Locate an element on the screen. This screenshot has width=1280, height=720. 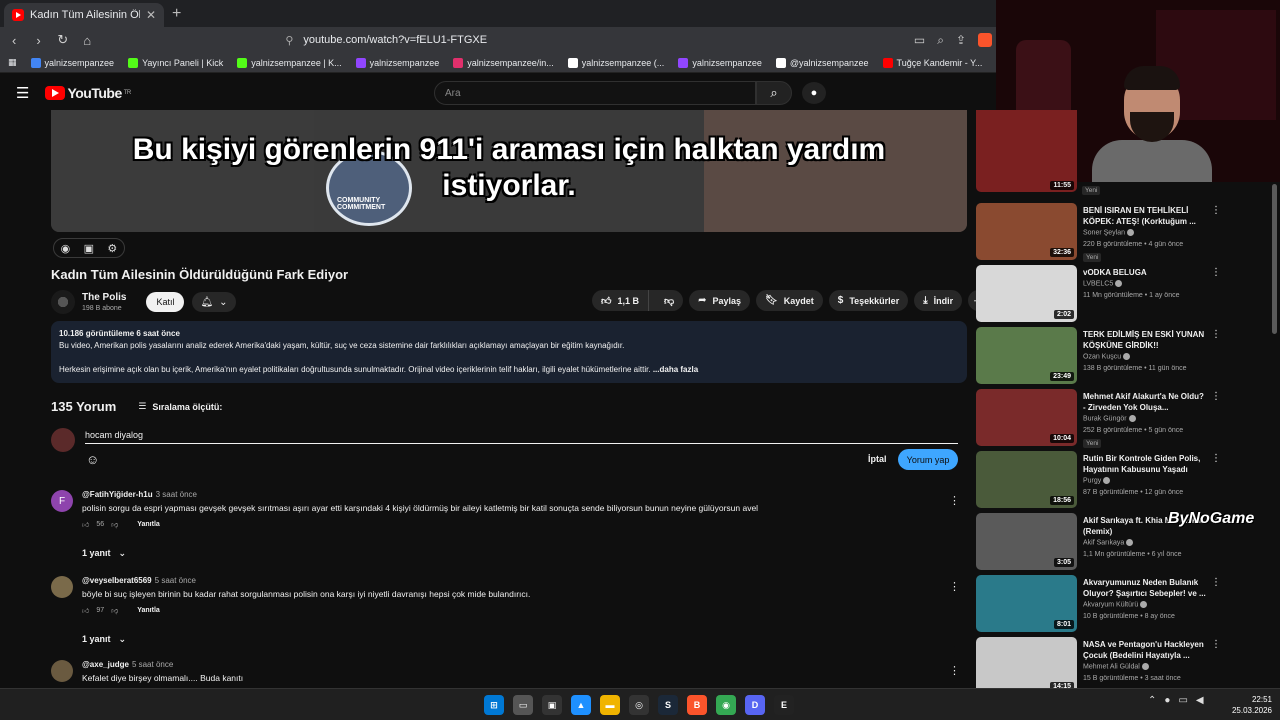
app-icon: ▣ is located at coordinates (552, 705).